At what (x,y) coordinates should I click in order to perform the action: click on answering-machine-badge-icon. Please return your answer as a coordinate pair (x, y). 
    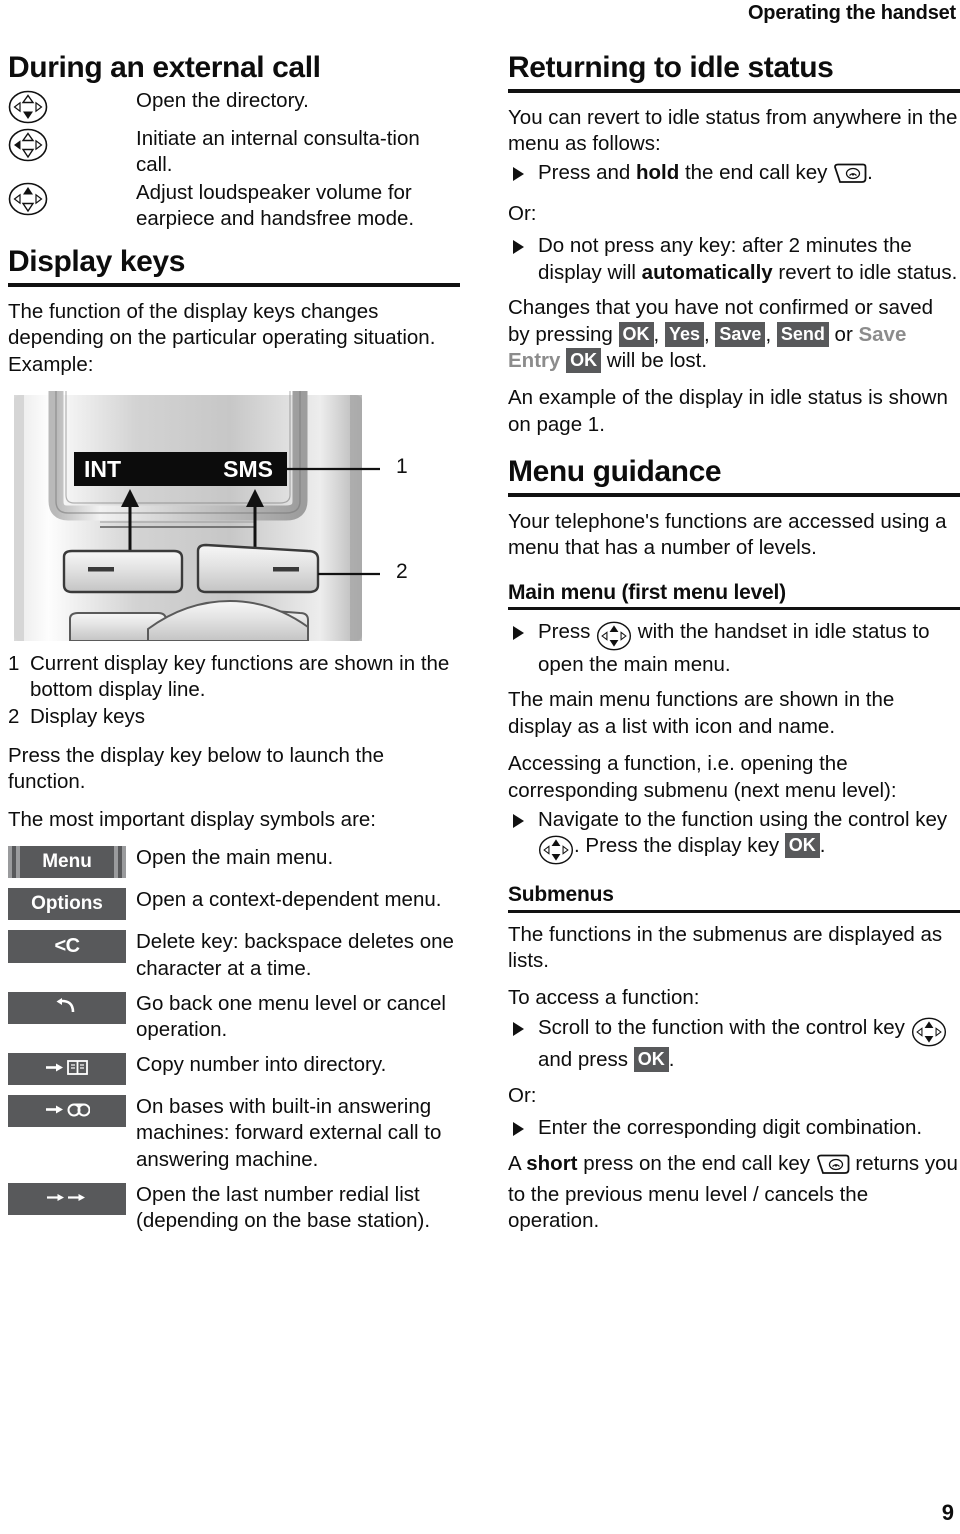
    Looking at the image, I should click on (67, 1111).